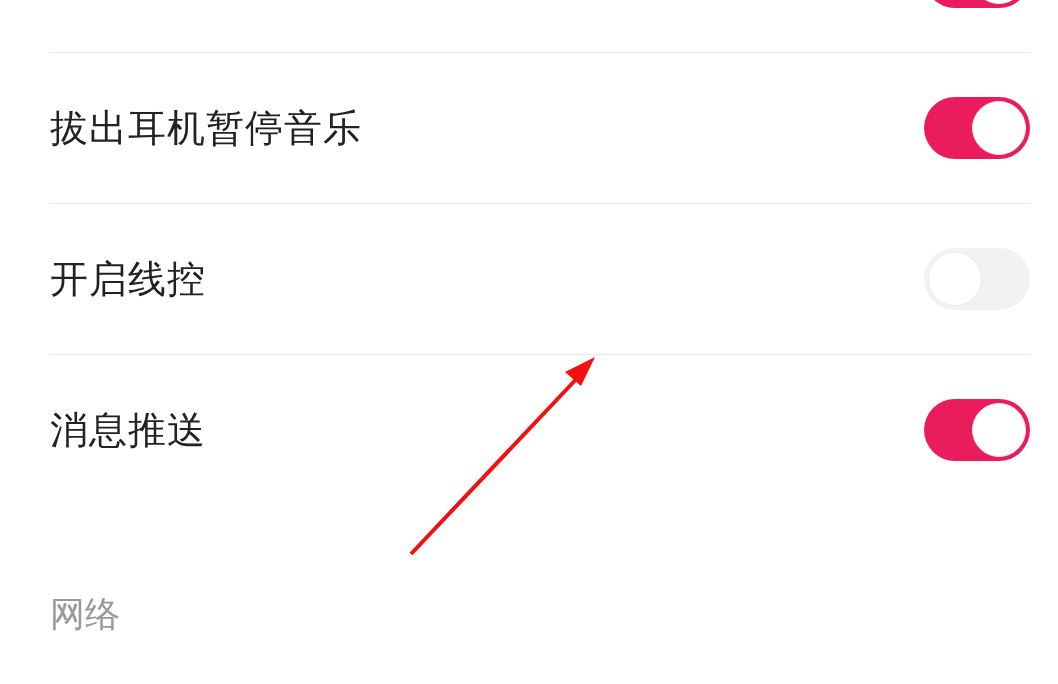 The height and width of the screenshot is (684, 1058). What do you see at coordinates (85, 614) in the screenshot?
I see `section-header: 网络` at bounding box center [85, 614].